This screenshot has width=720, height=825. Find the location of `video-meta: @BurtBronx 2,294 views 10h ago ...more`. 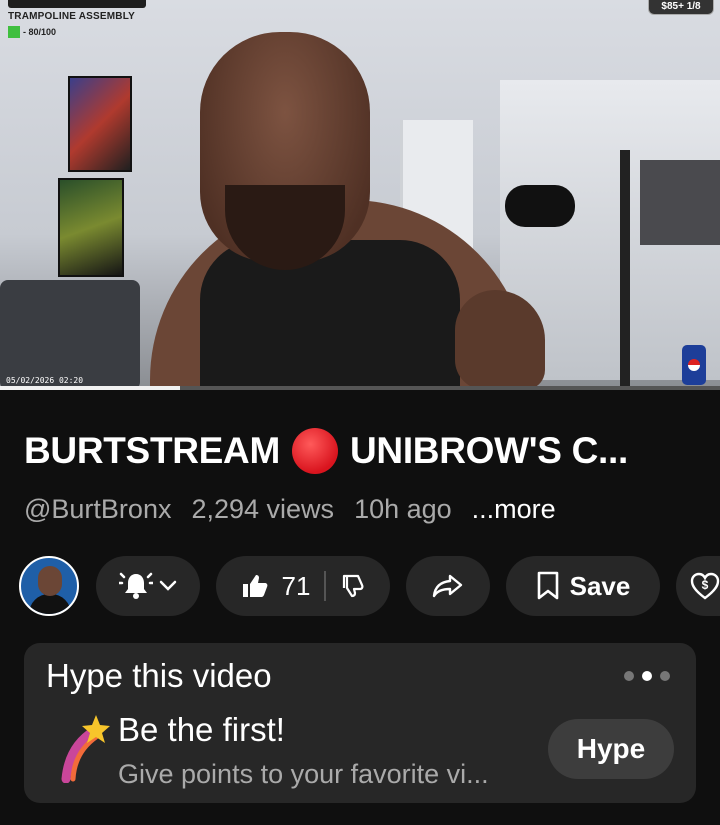

video-meta: @BurtBronx 2,294 views 10h ago ...more is located at coordinates (290, 509).